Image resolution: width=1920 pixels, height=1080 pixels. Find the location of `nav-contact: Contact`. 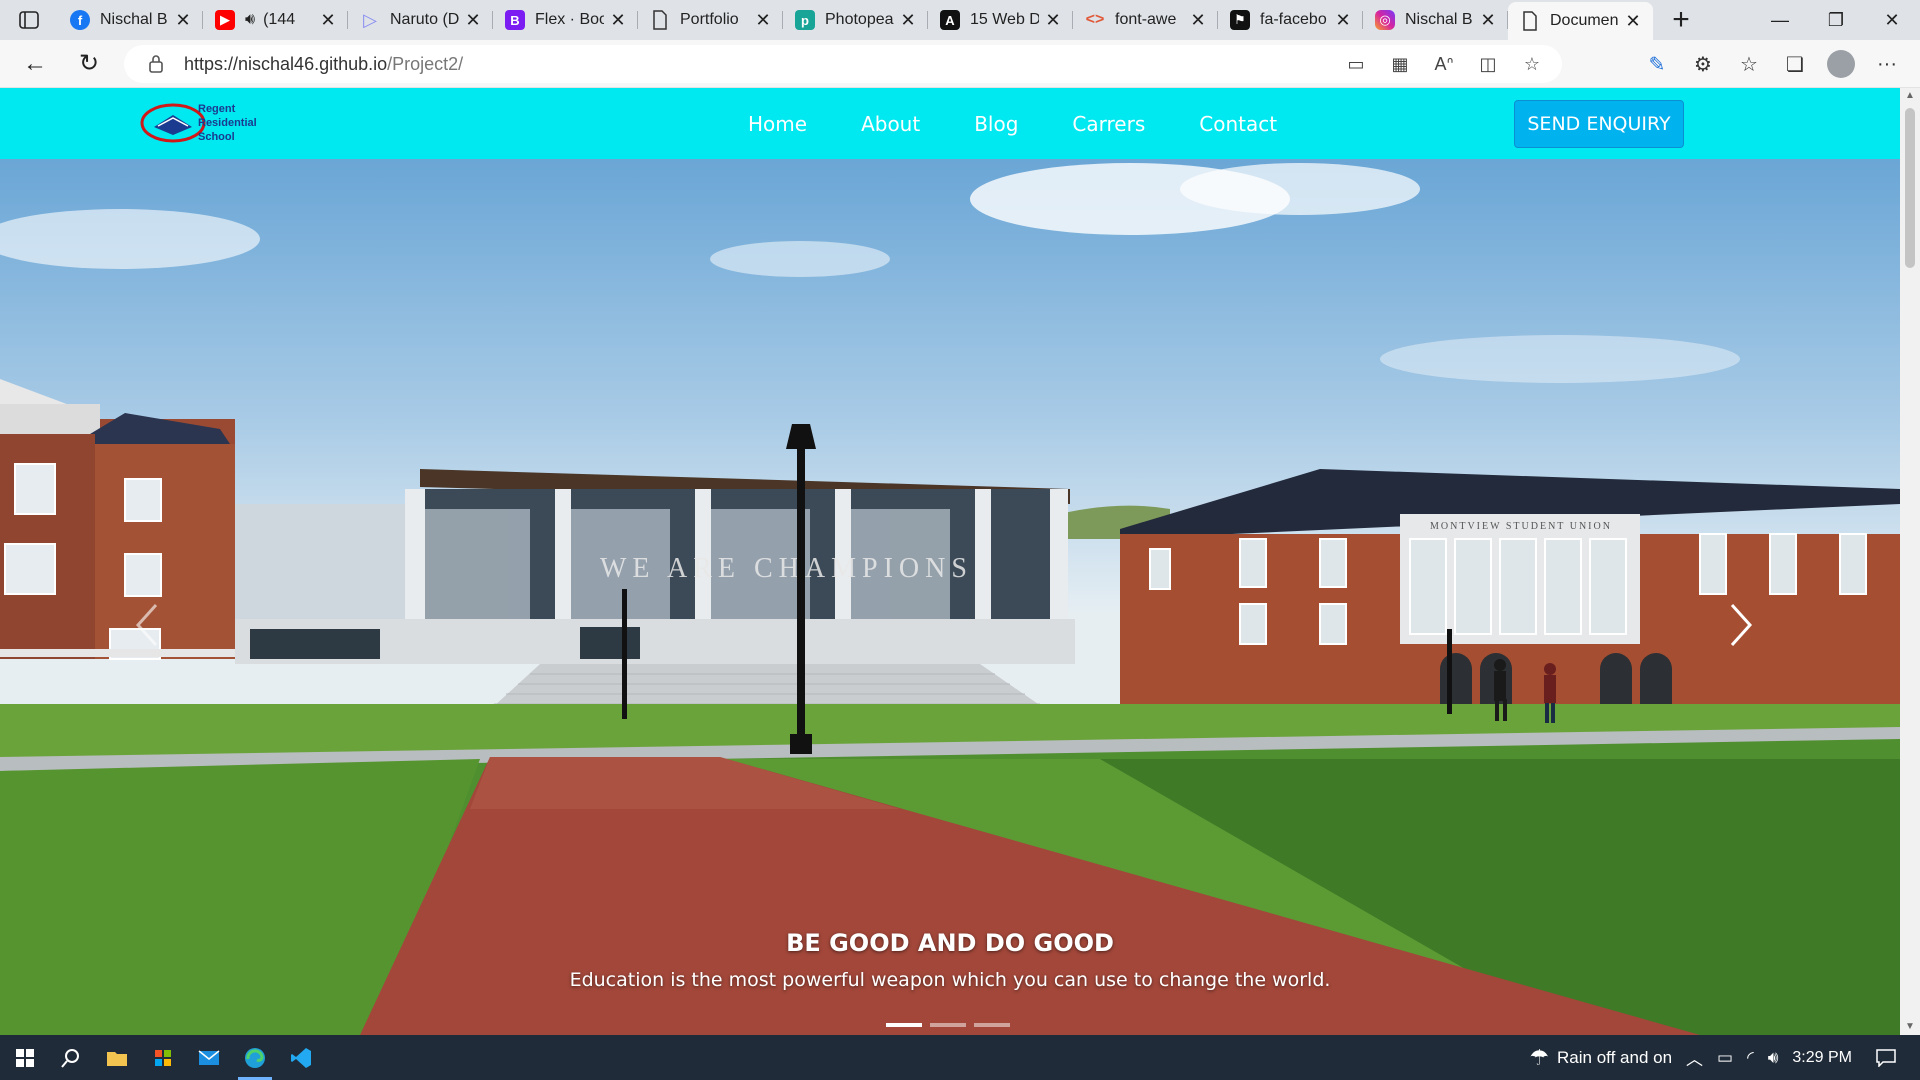

nav-contact: Contact is located at coordinates (1238, 124).